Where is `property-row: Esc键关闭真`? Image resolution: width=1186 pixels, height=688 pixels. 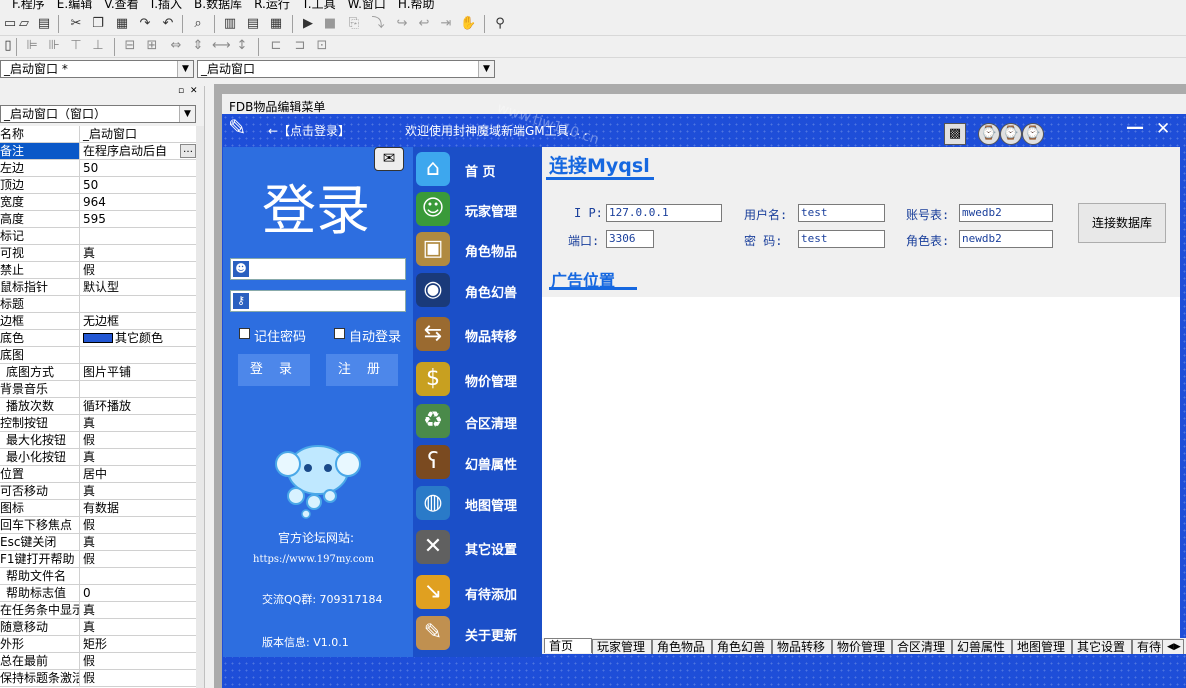
property-row: Esc键关闭真 is located at coordinates (98, 542).